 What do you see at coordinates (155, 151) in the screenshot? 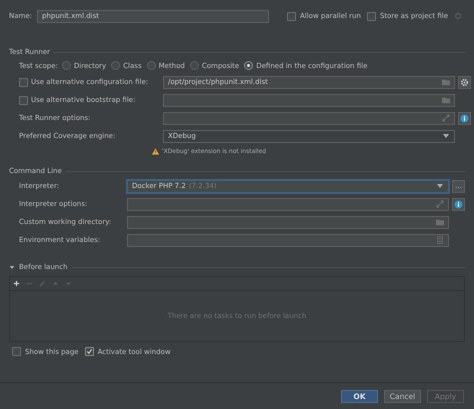
I see `warning-icon` at bounding box center [155, 151].